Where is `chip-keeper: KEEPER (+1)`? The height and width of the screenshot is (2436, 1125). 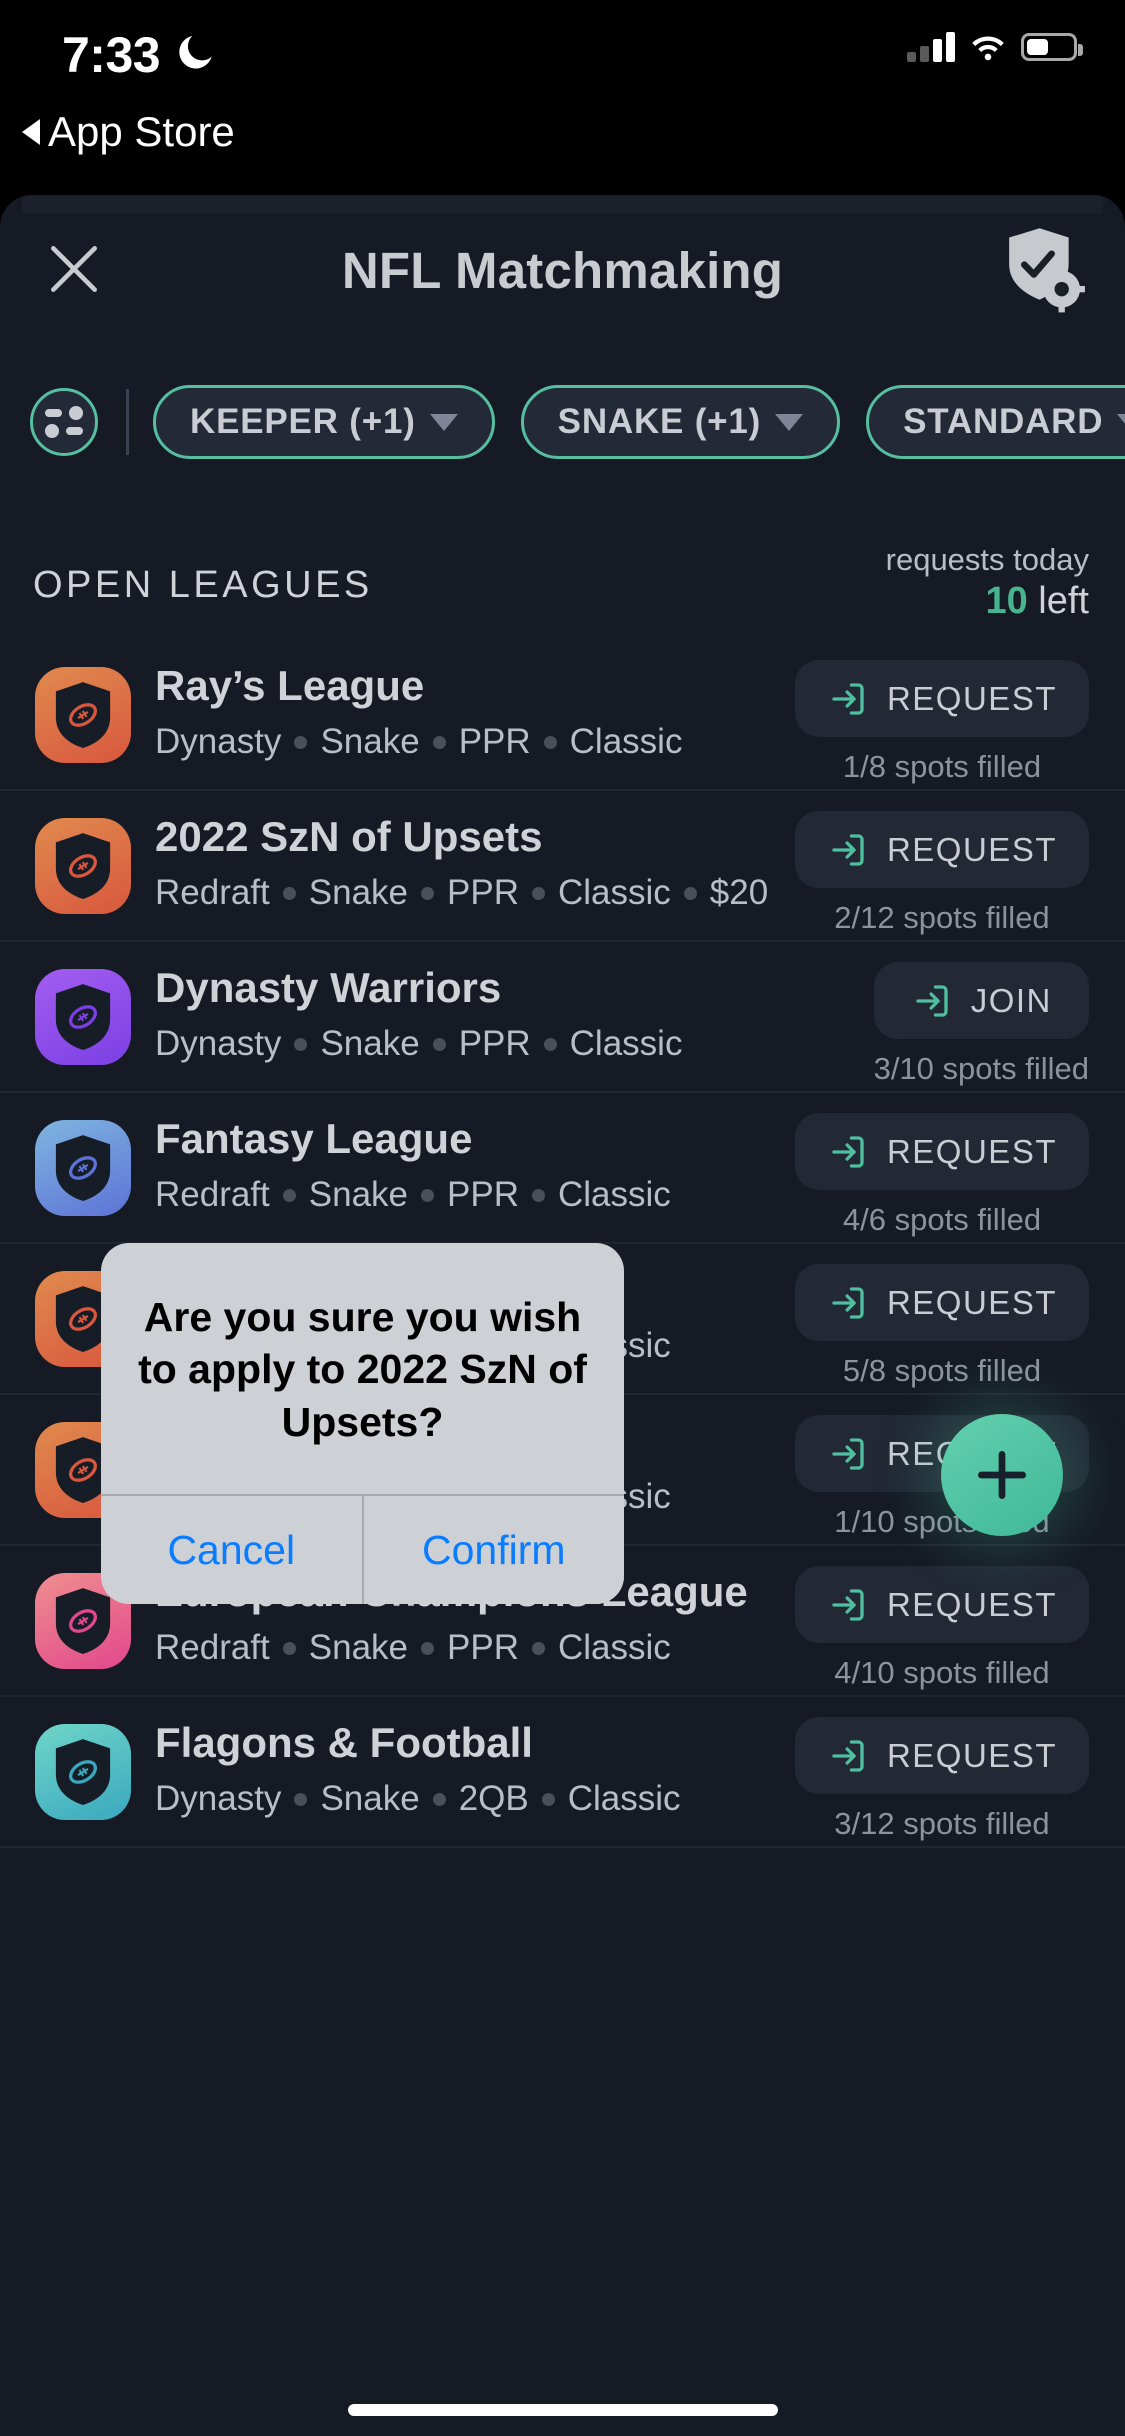
chip-keeper: KEEPER (+1) is located at coordinates (324, 422).